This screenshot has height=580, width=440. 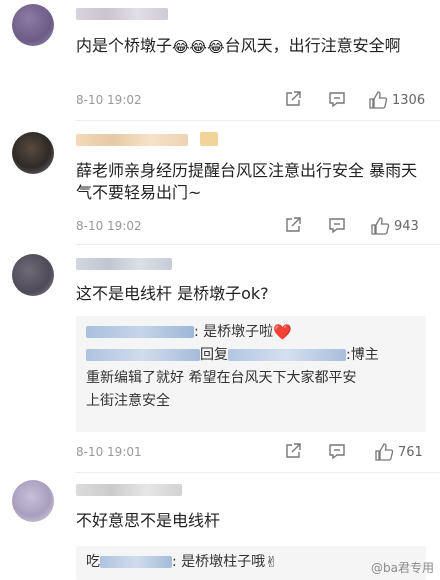 What do you see at coordinates (172, 293) in the screenshot?
I see `comment-text: 这不是电线杆 是桥墩子ok?` at bounding box center [172, 293].